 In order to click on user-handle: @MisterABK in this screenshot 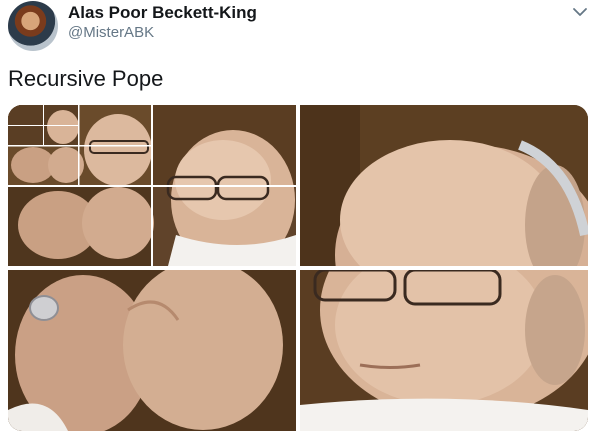, I will do `click(111, 32)`.